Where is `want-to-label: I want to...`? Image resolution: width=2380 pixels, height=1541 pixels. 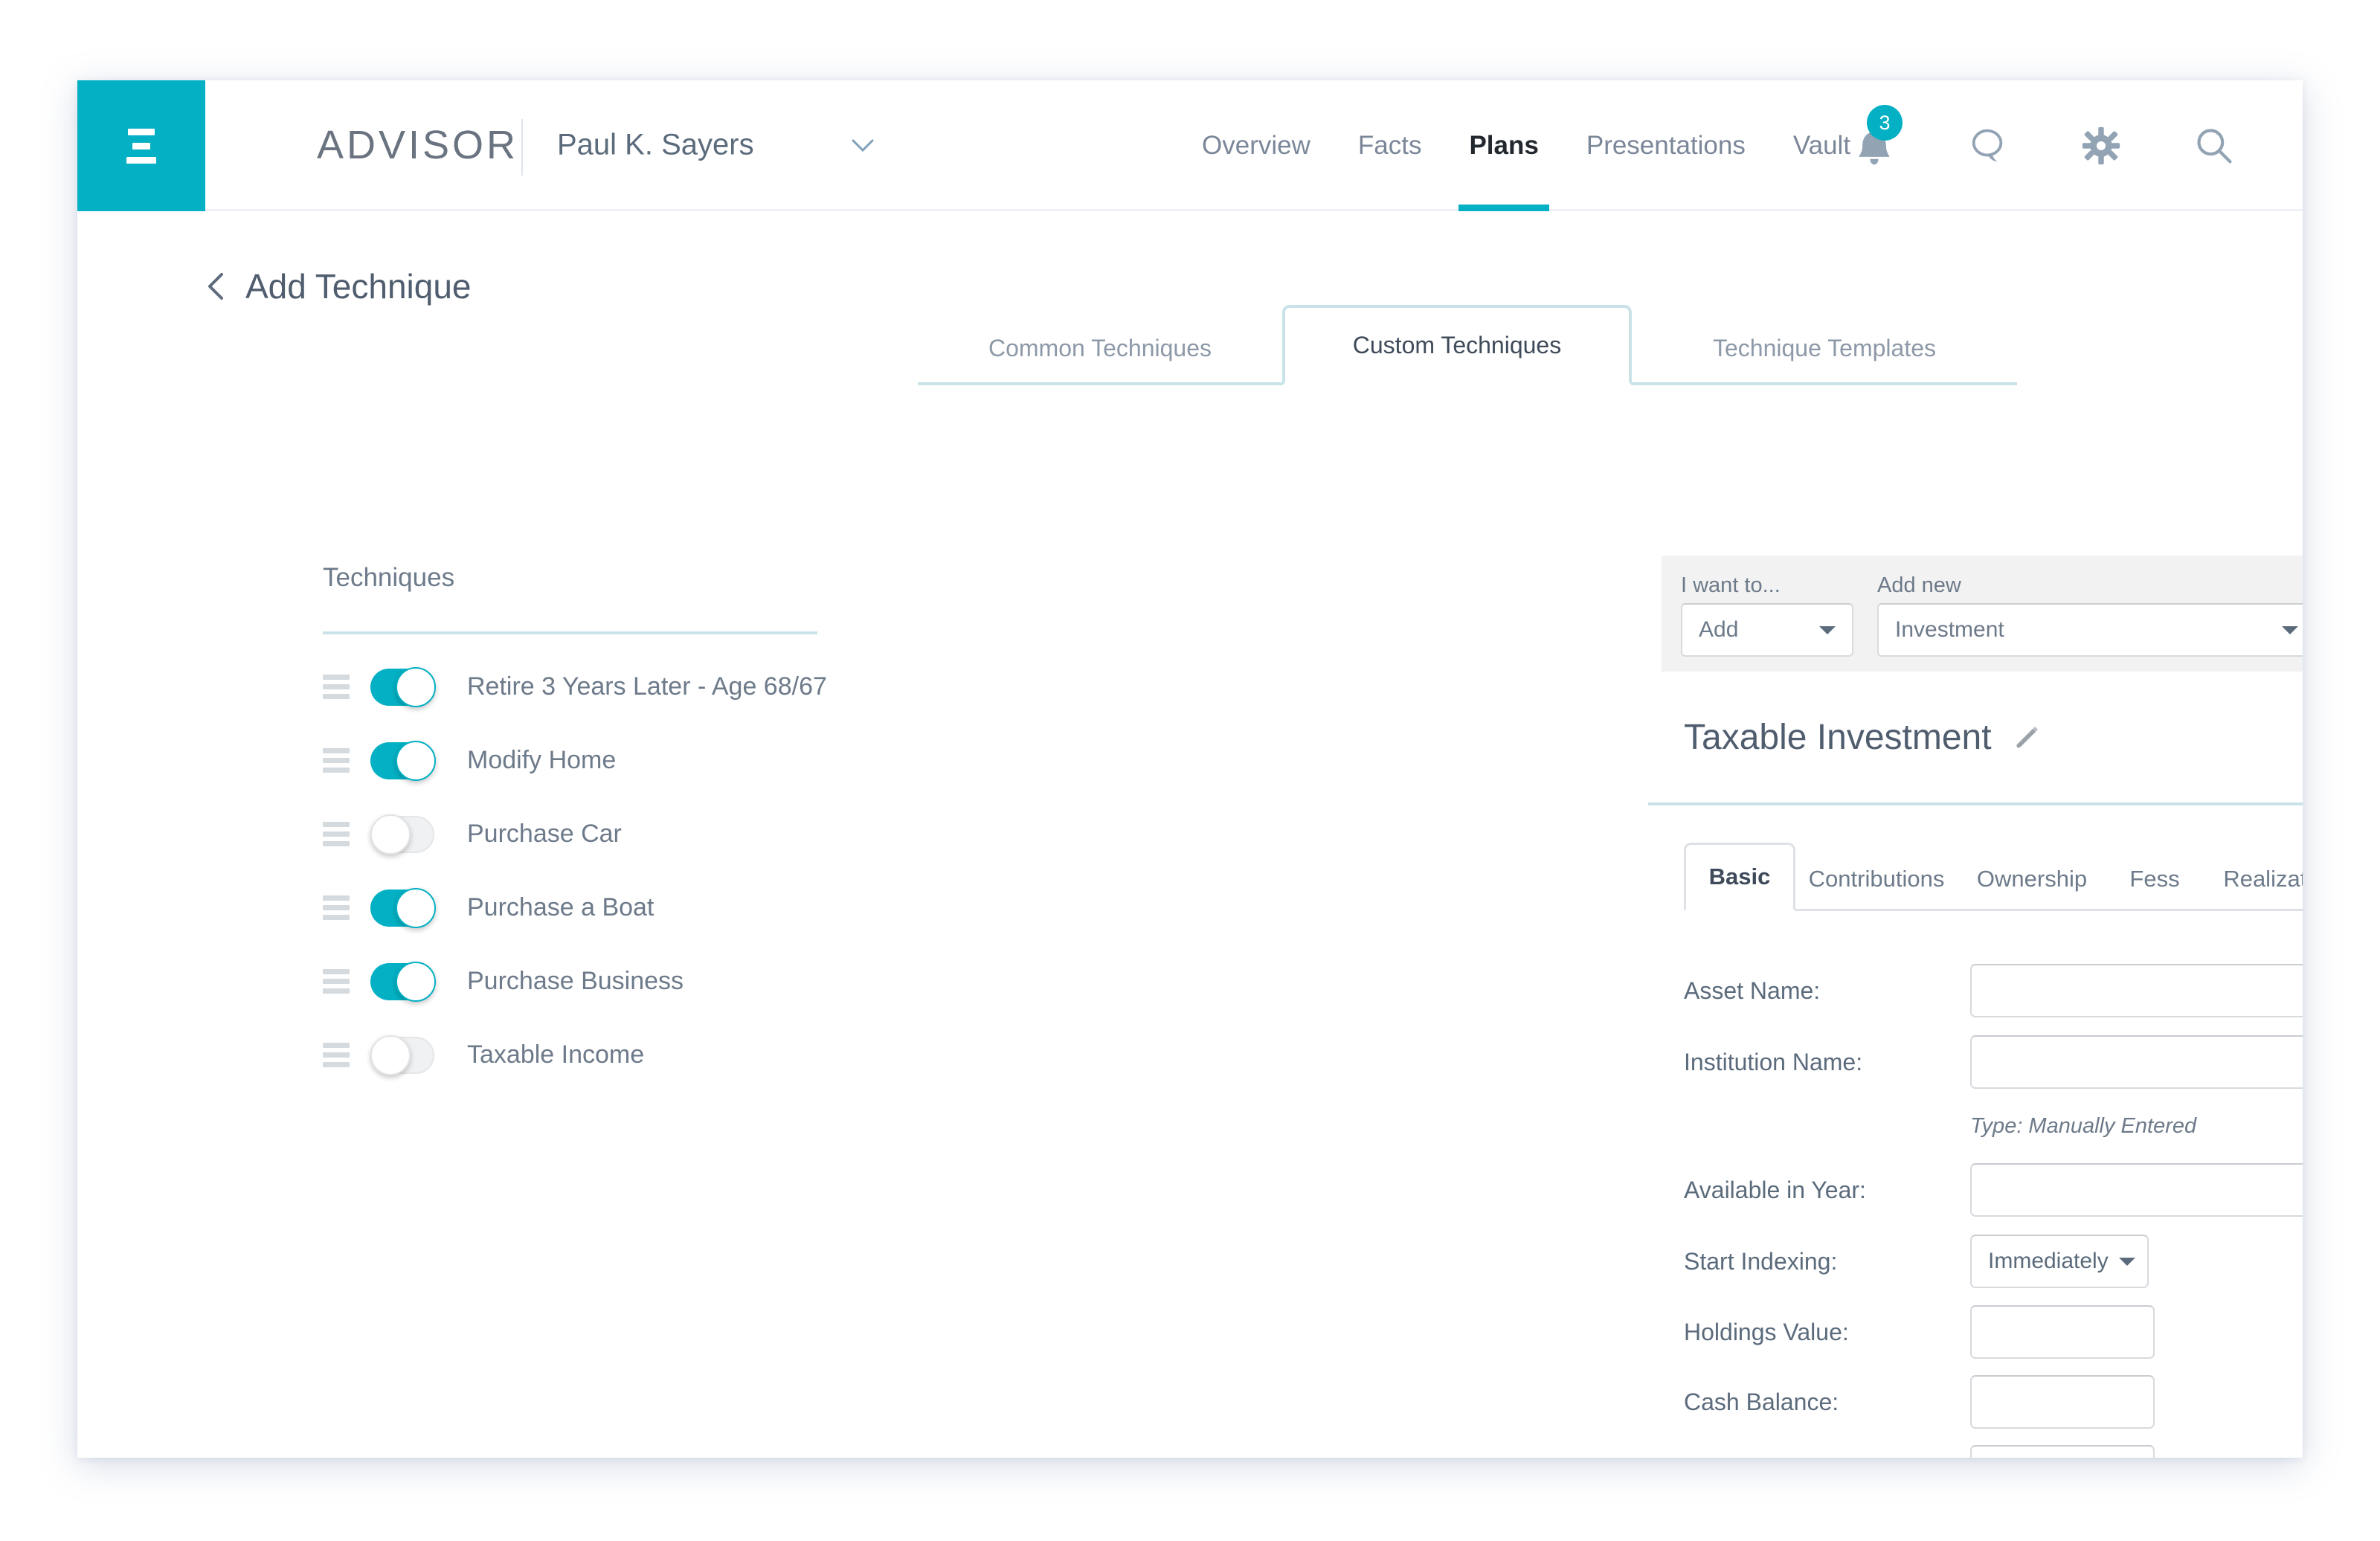 want-to-label: I want to... is located at coordinates (1731, 585).